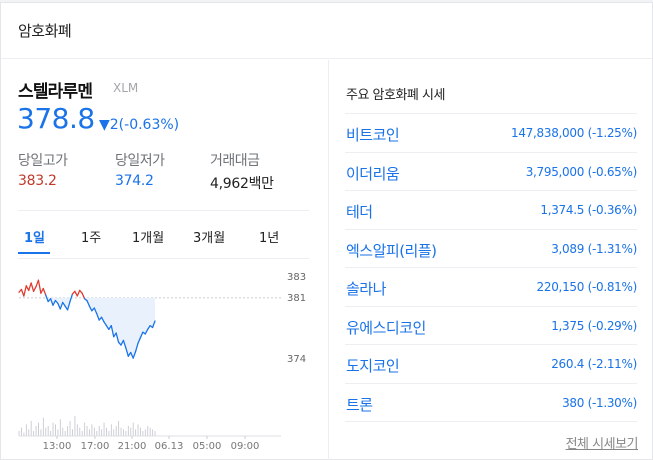  I want to click on coin-link-name: 엑스알피(리플), so click(391, 250).